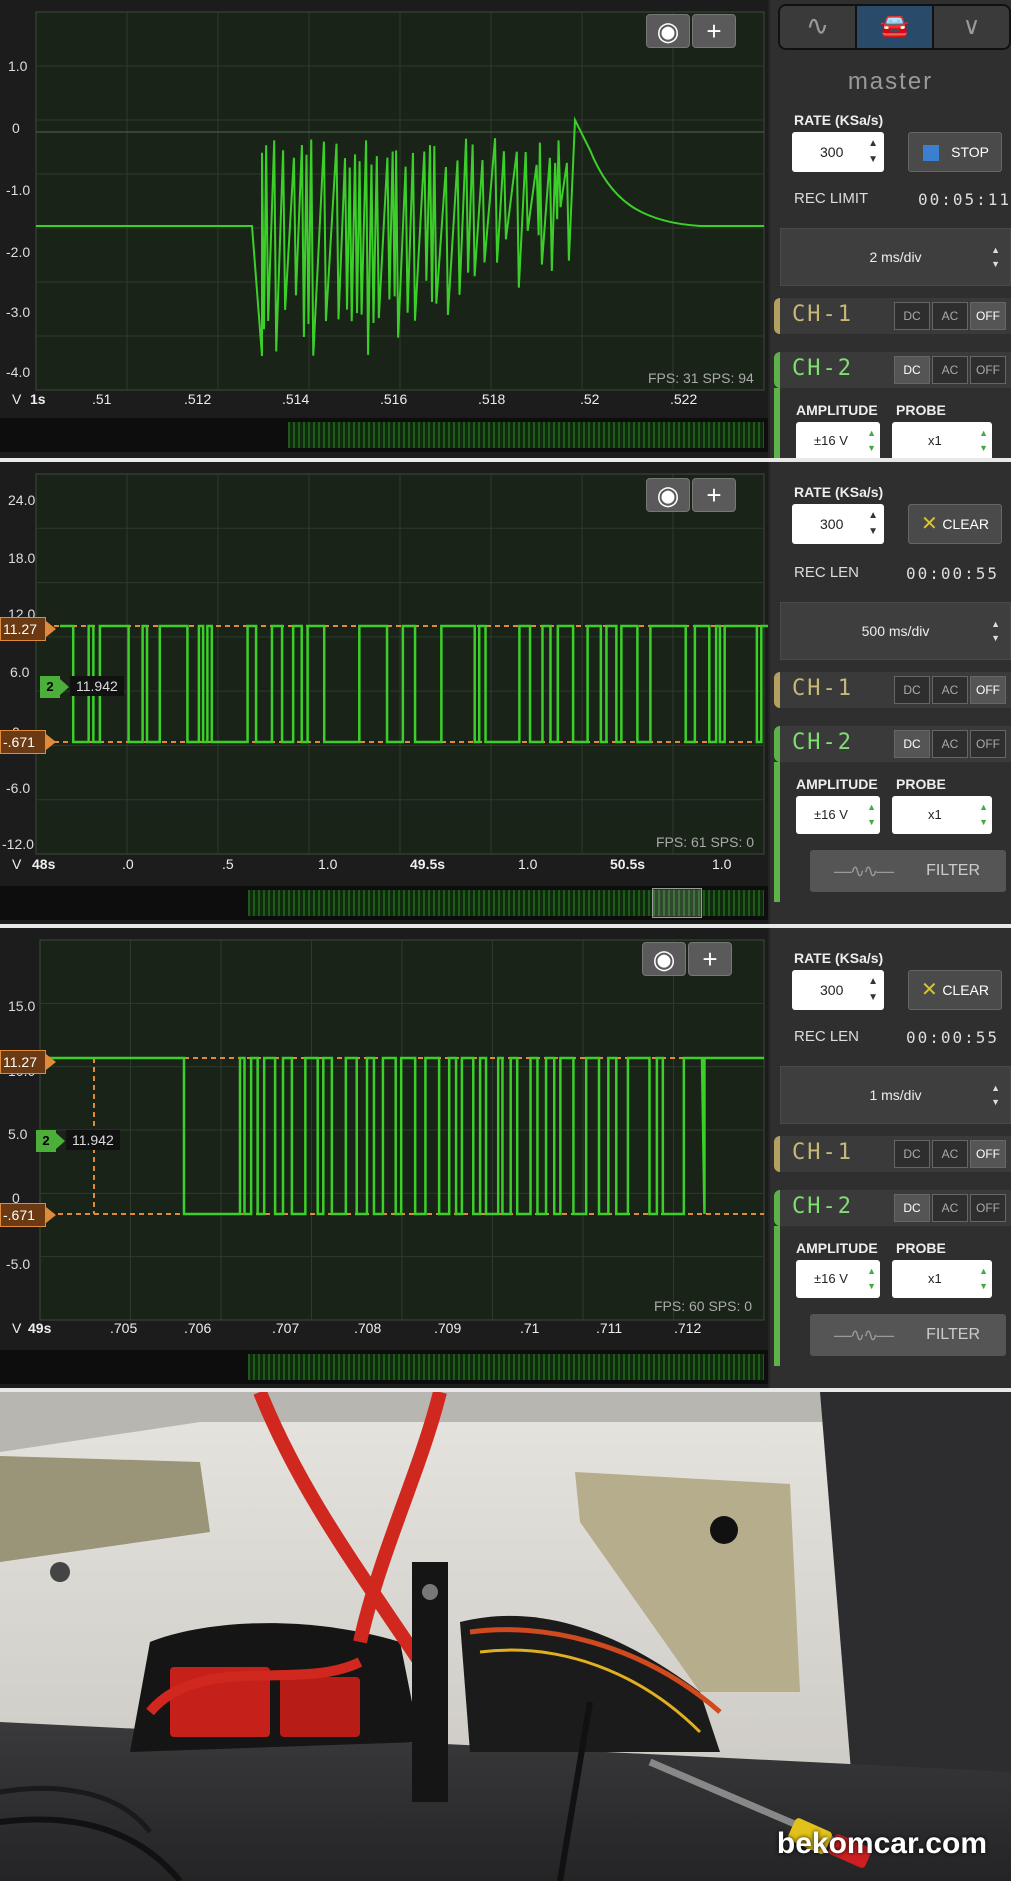 The width and height of the screenshot is (1011, 1881). Describe the element at coordinates (18, 1134) in the screenshot. I see `y-tick: 5.0` at that location.